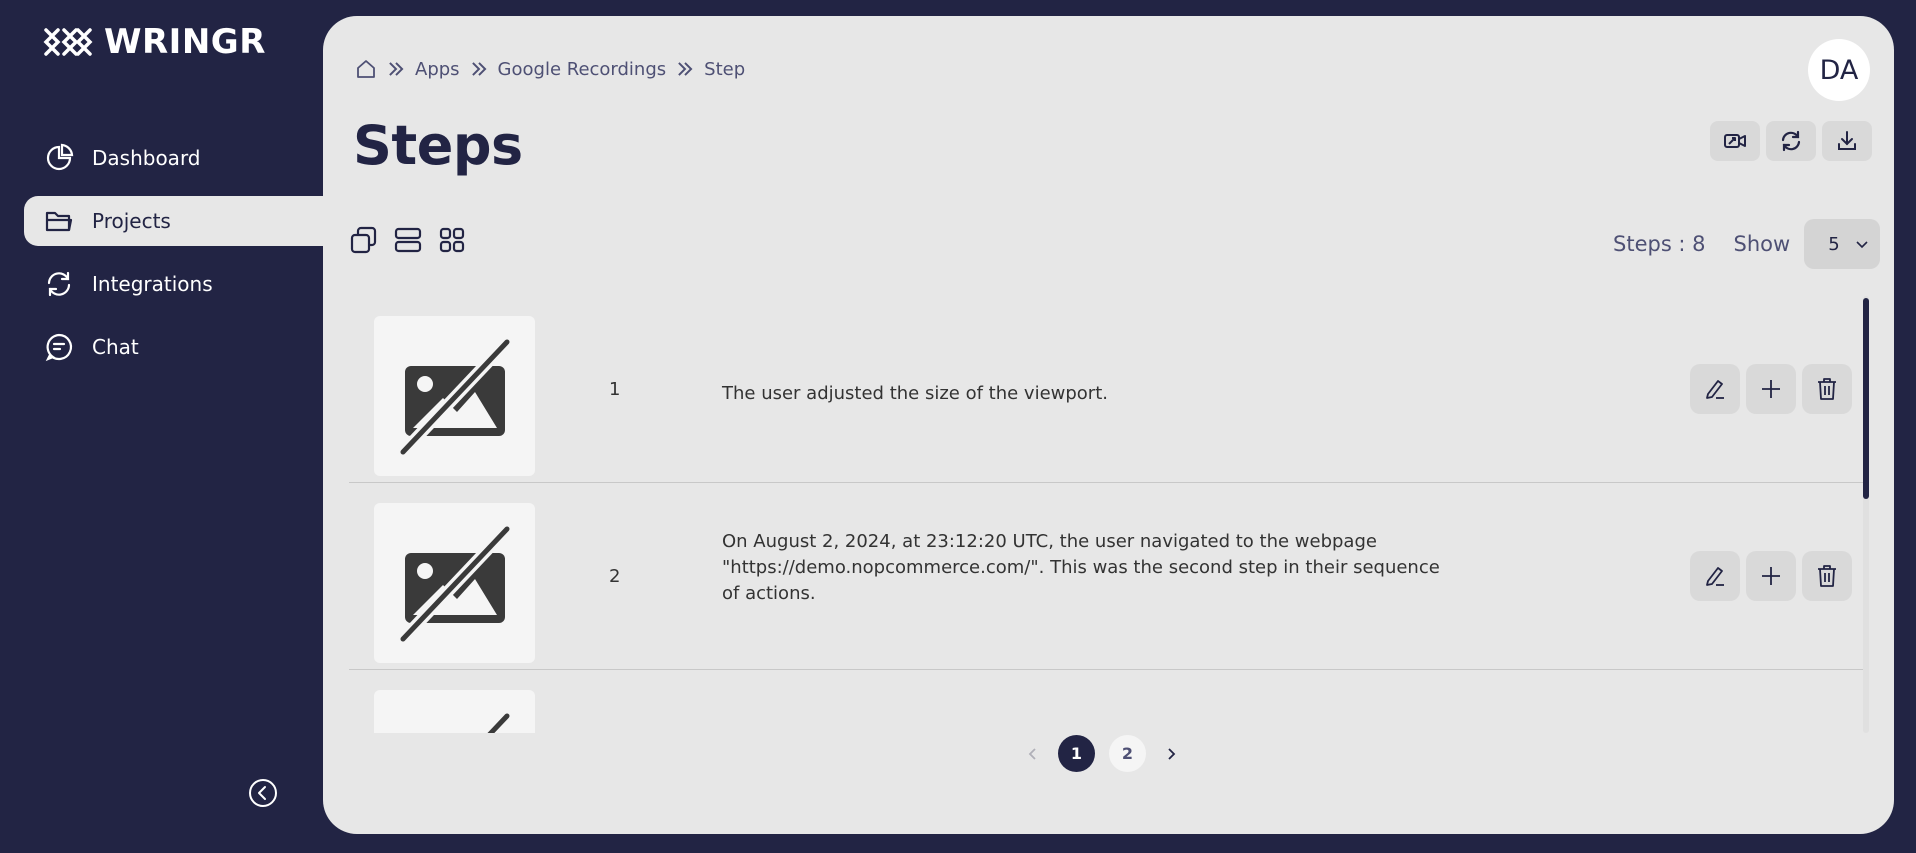 This screenshot has height=853, width=1916. Describe the element at coordinates (1659, 244) in the screenshot. I see `steps-count: Steps : 8` at that location.